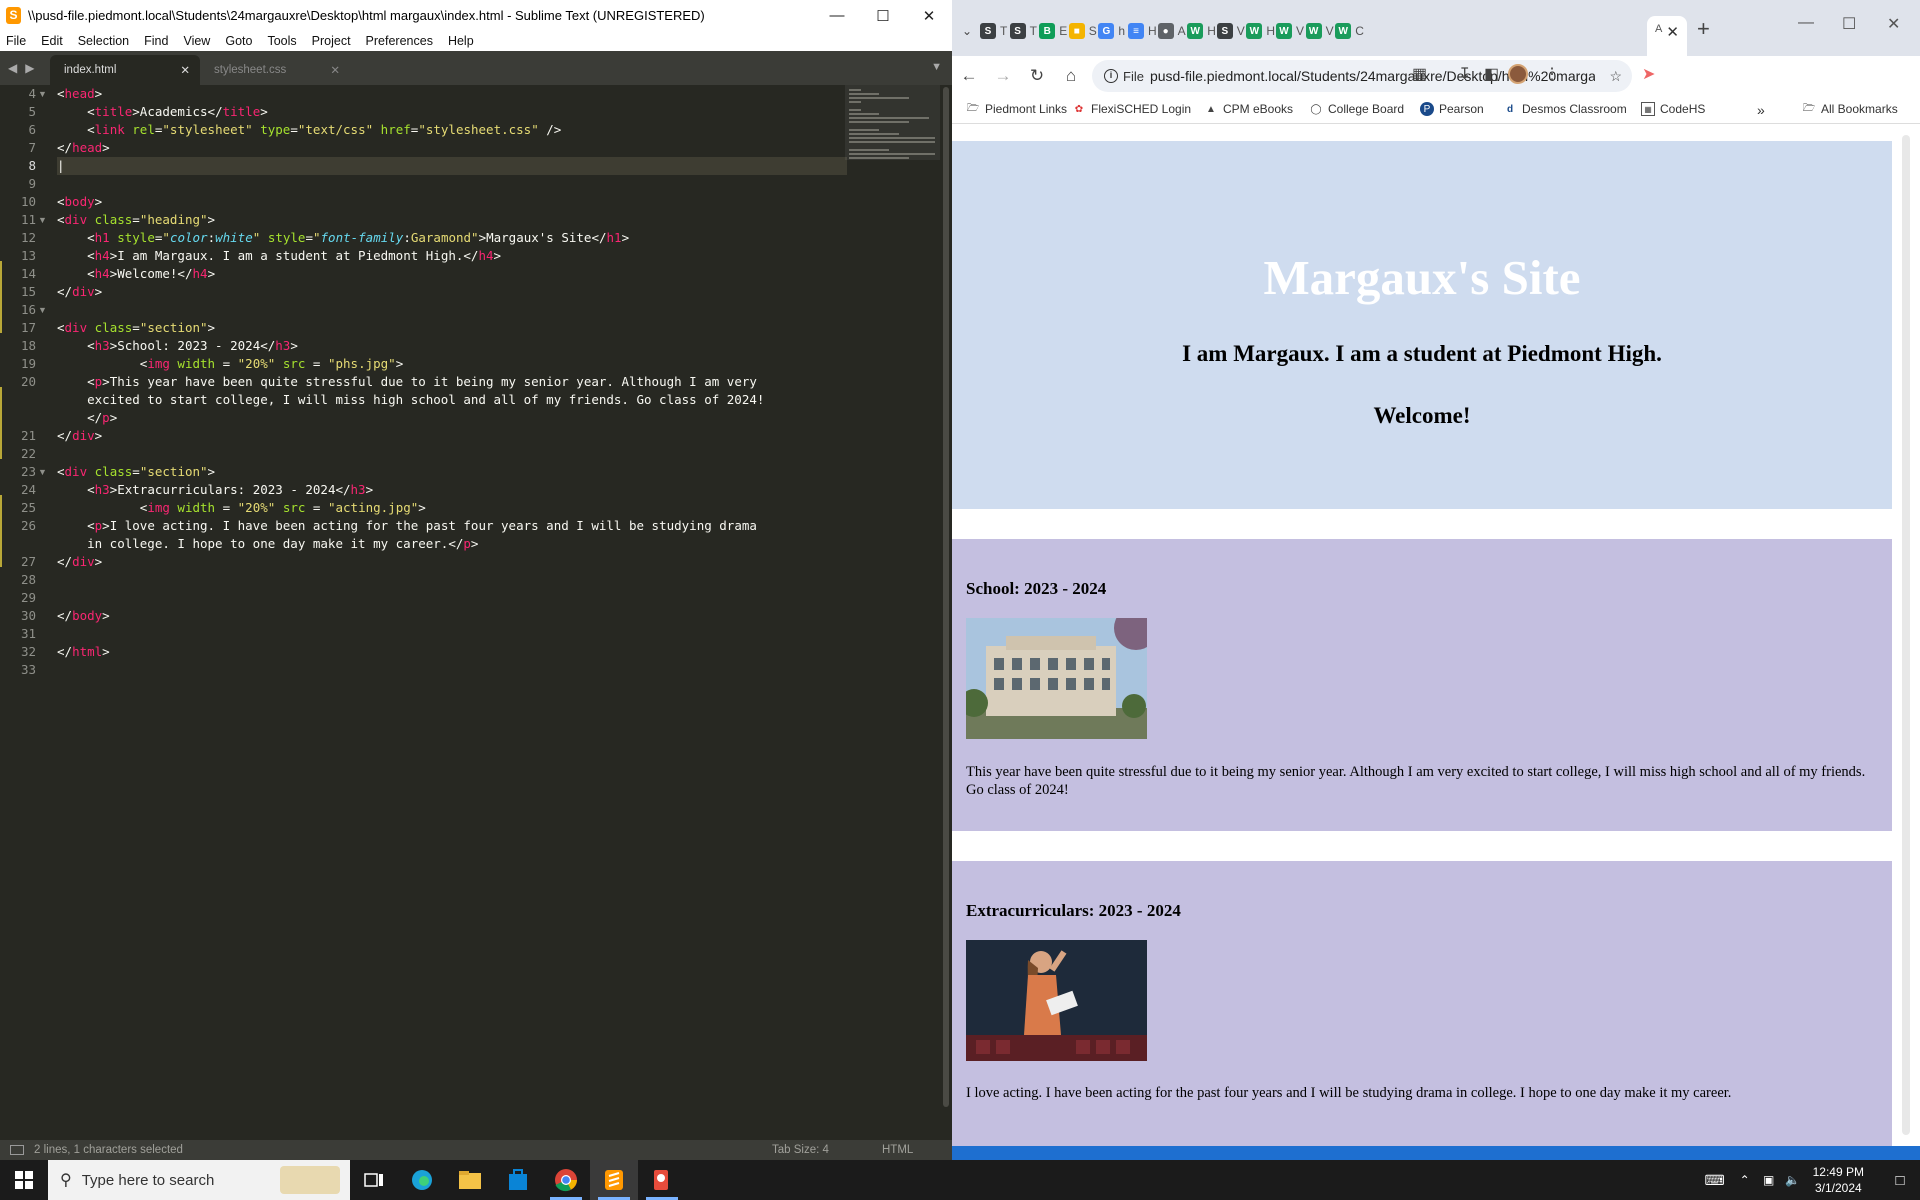 This screenshot has width=1920, height=1200. What do you see at coordinates (1248, 109) in the screenshot?
I see `bookmark-cpm-ebooks: ▲ CPM eBooks` at bounding box center [1248, 109].